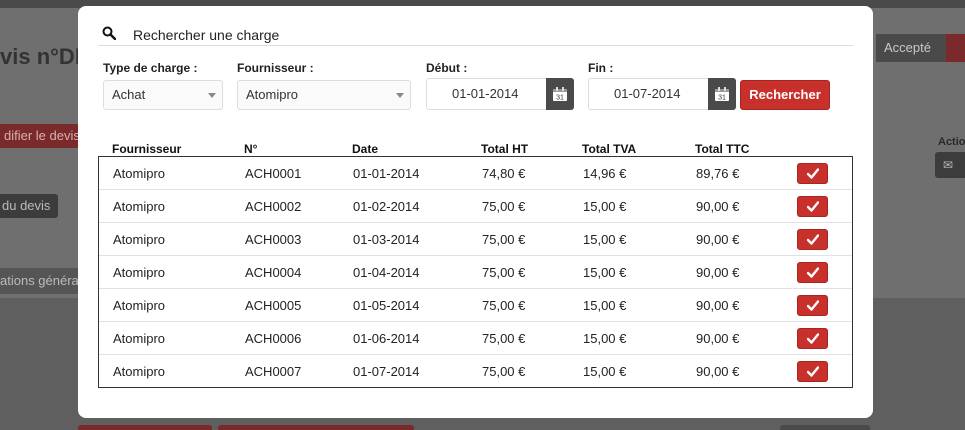  I want to click on charge-type-select: Achat, so click(163, 95).